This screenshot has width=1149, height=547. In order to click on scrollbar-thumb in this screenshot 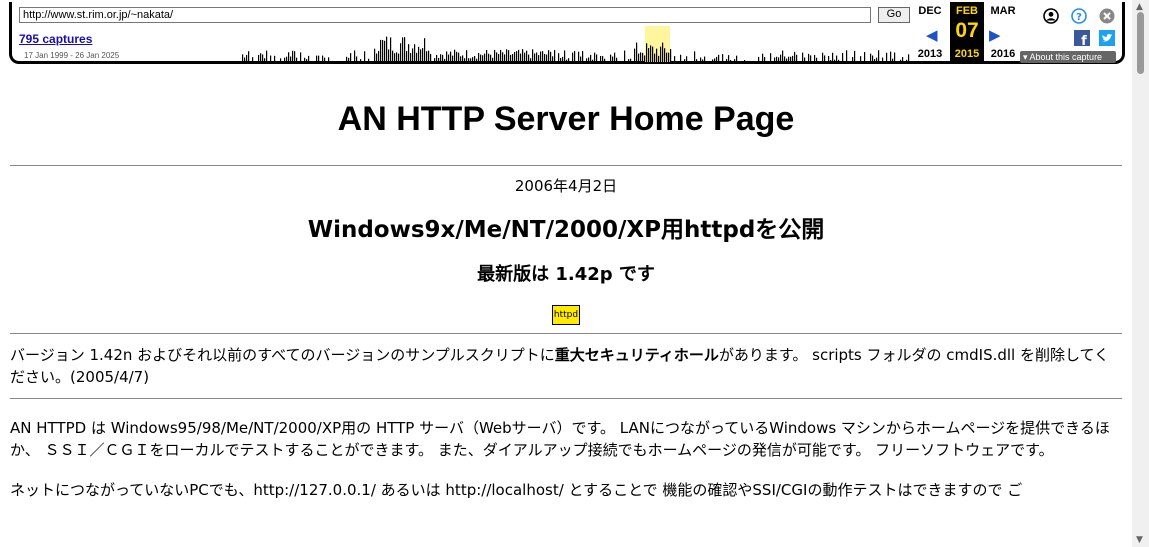, I will do `click(1140, 43)`.